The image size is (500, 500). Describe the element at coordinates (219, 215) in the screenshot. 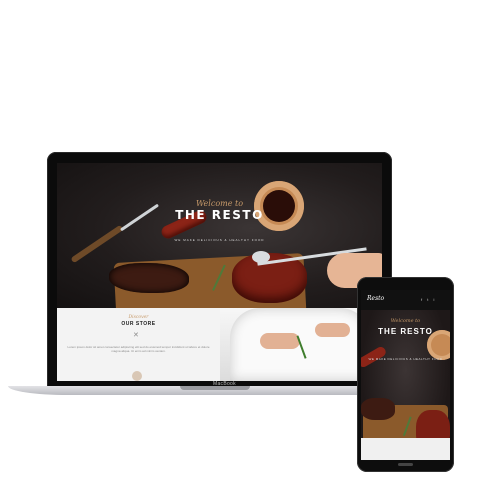

I see `hero-title: THE RESTO` at that location.